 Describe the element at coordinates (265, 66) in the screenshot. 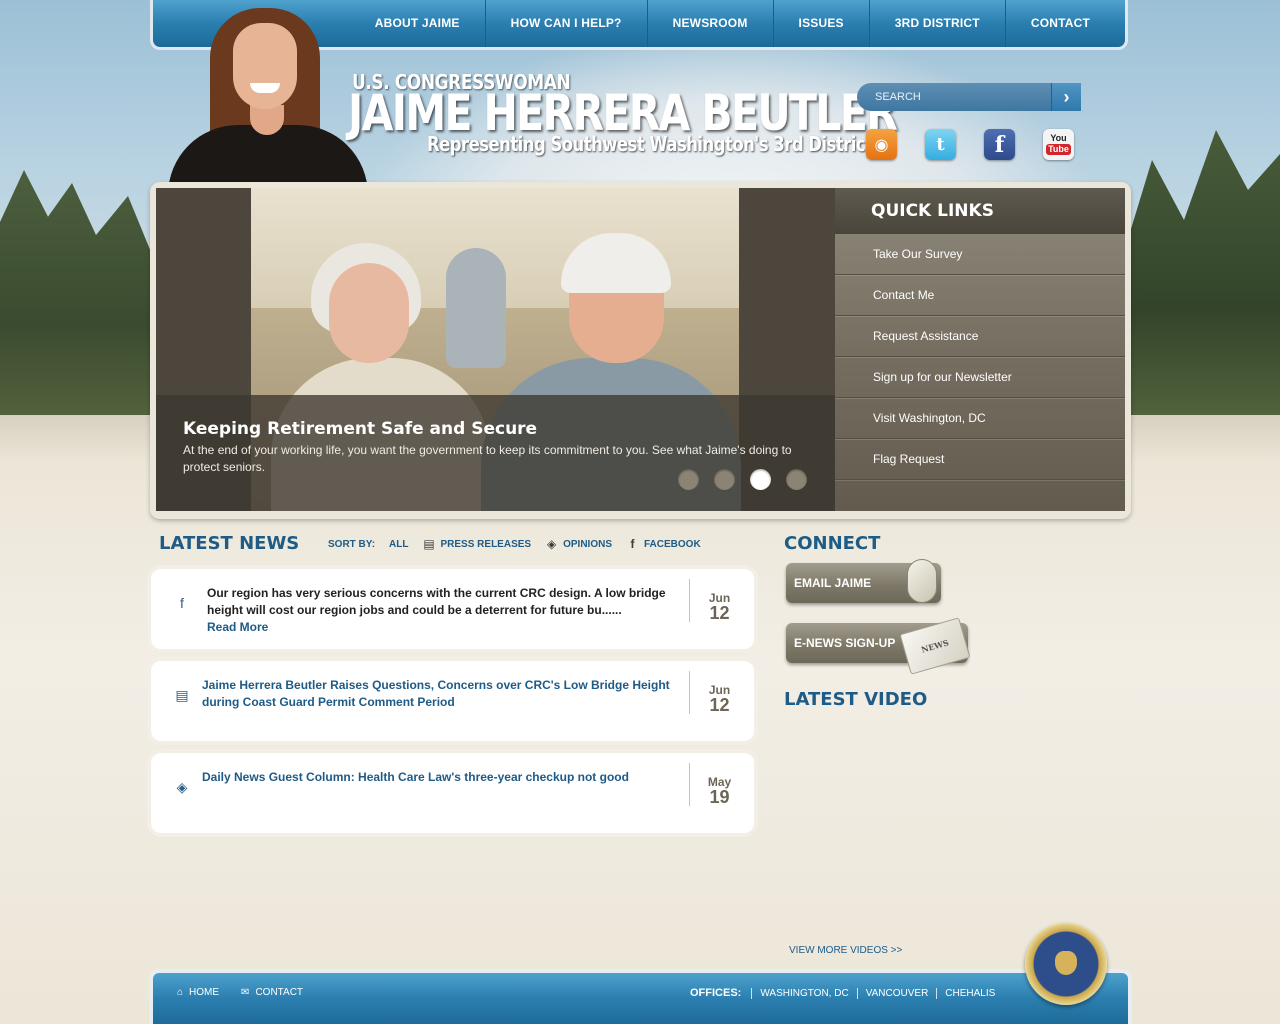

I see `portrait-face` at that location.